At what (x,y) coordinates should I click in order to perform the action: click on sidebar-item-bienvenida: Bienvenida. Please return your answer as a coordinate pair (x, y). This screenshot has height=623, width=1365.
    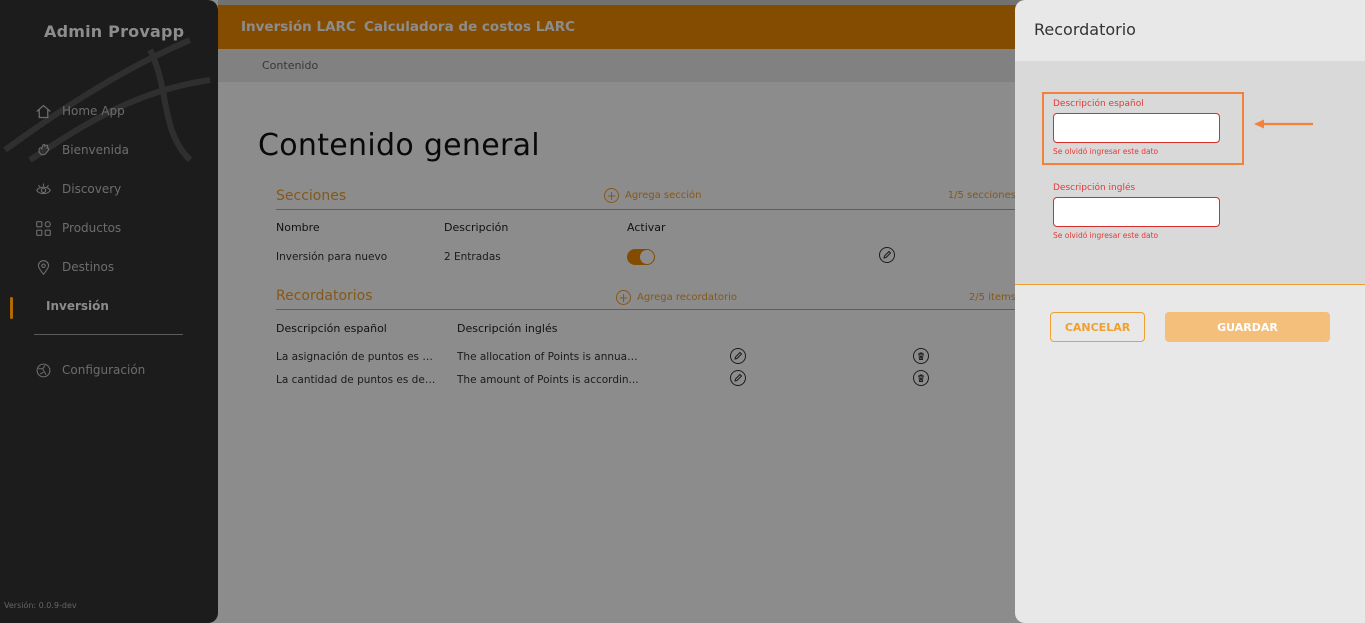
    Looking at the image, I should click on (81, 150).